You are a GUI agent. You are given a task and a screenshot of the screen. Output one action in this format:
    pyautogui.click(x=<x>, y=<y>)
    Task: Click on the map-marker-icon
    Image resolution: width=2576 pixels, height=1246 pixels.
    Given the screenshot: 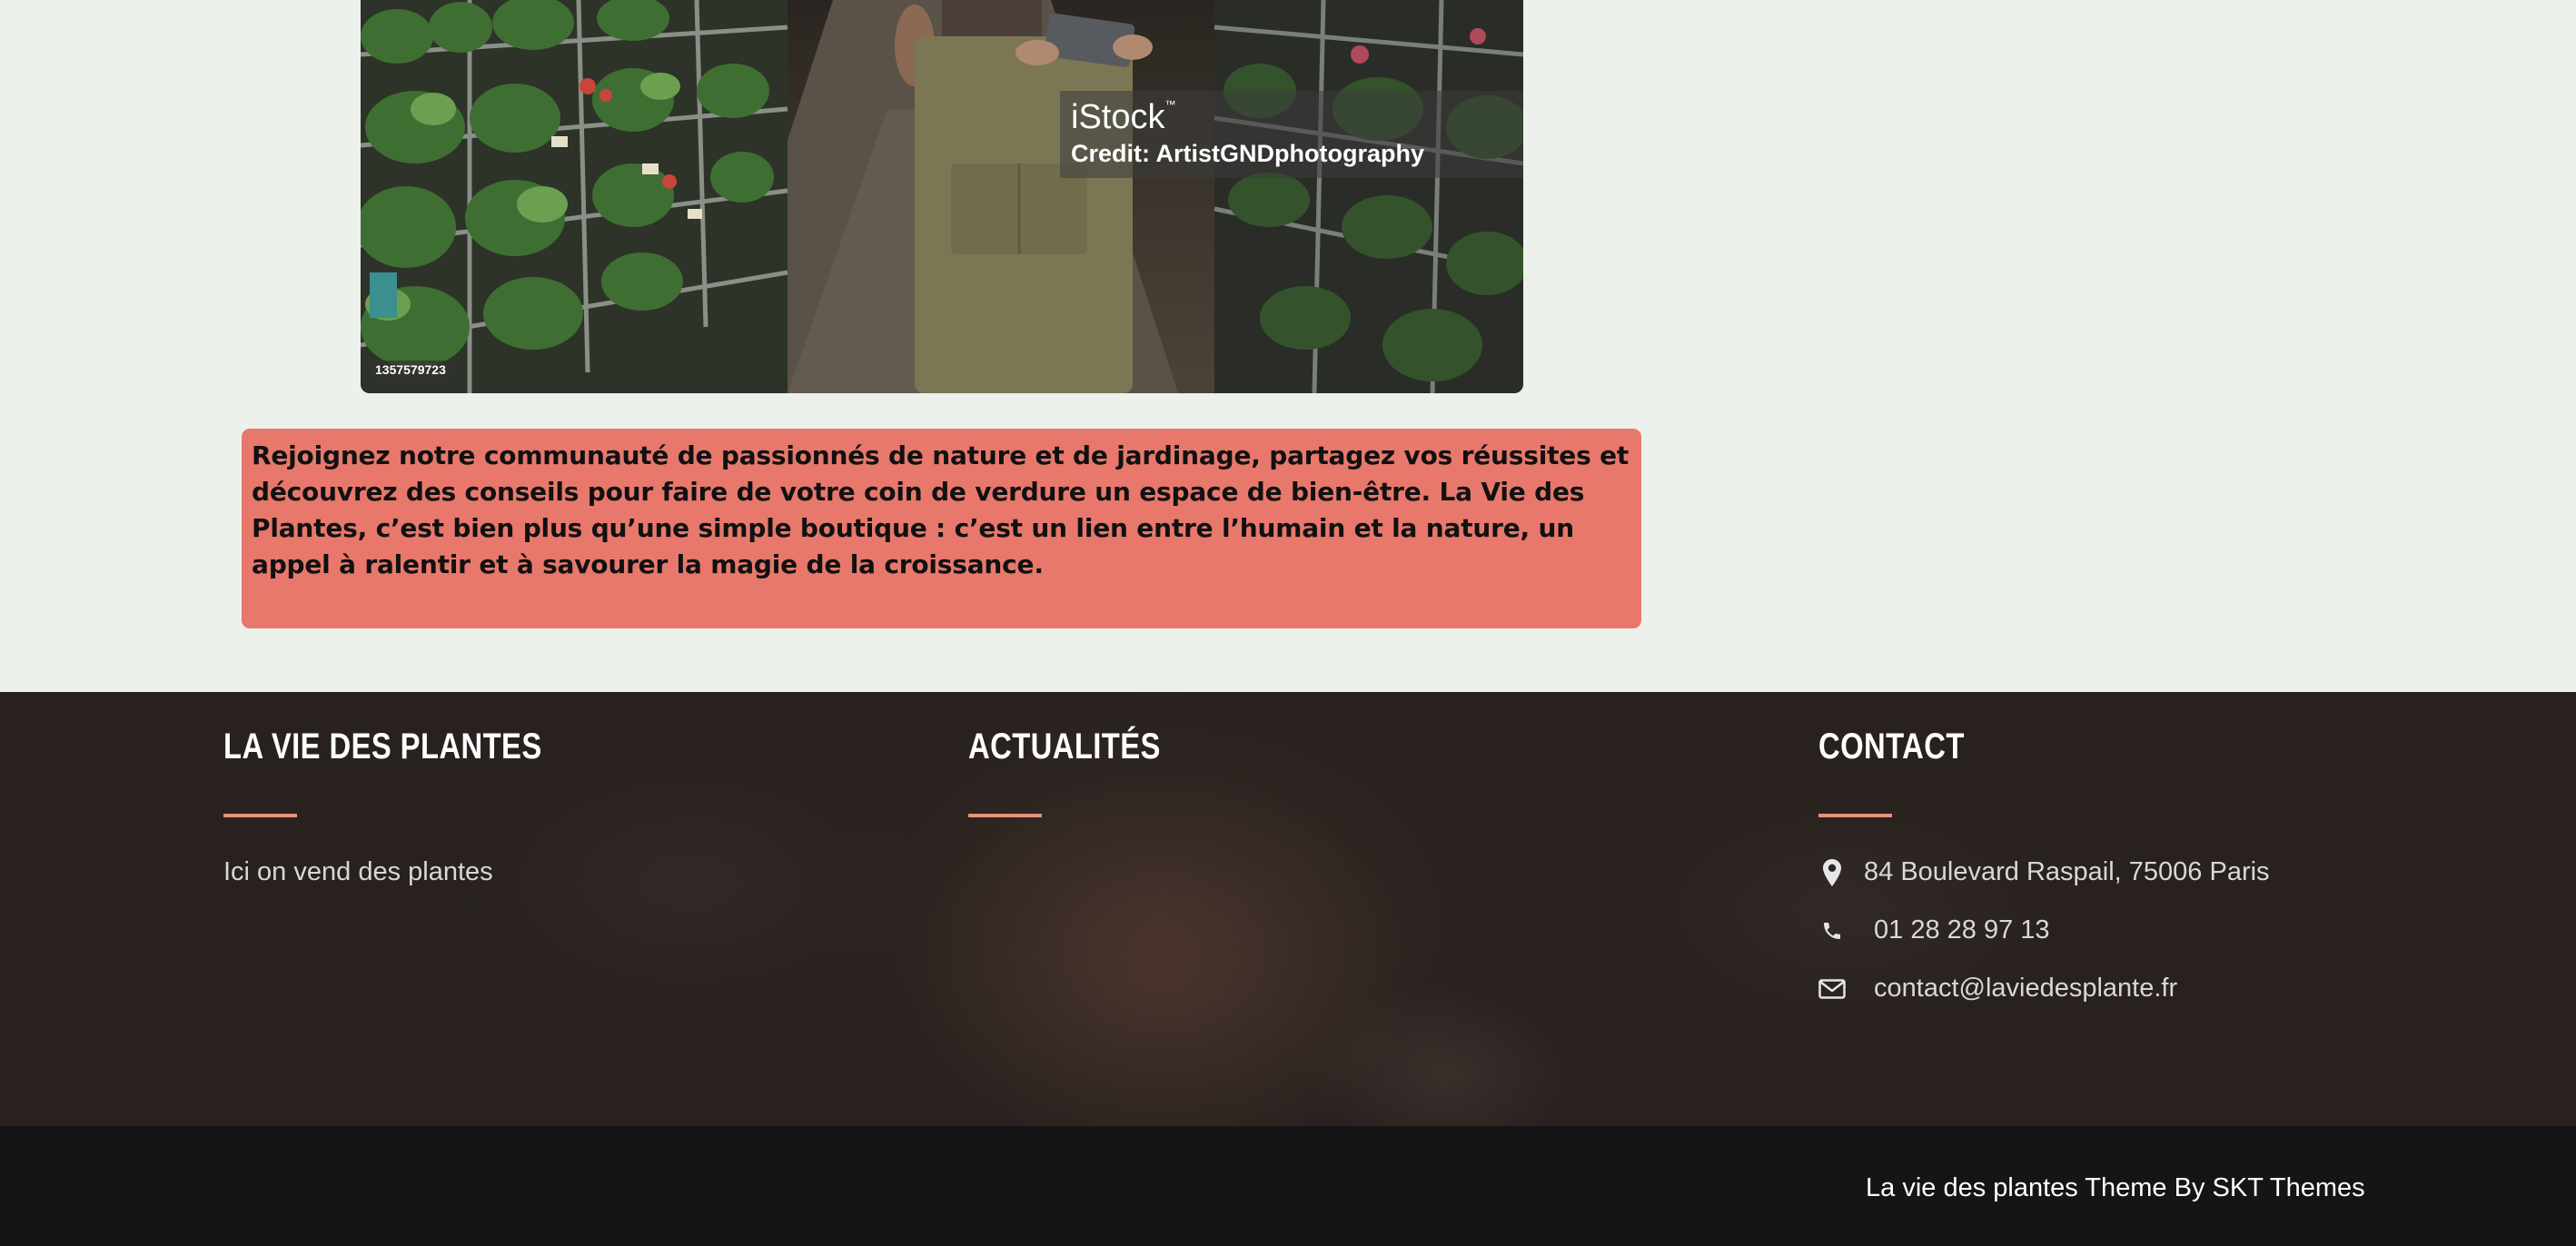 What is the action you would take?
    pyautogui.click(x=1832, y=872)
    